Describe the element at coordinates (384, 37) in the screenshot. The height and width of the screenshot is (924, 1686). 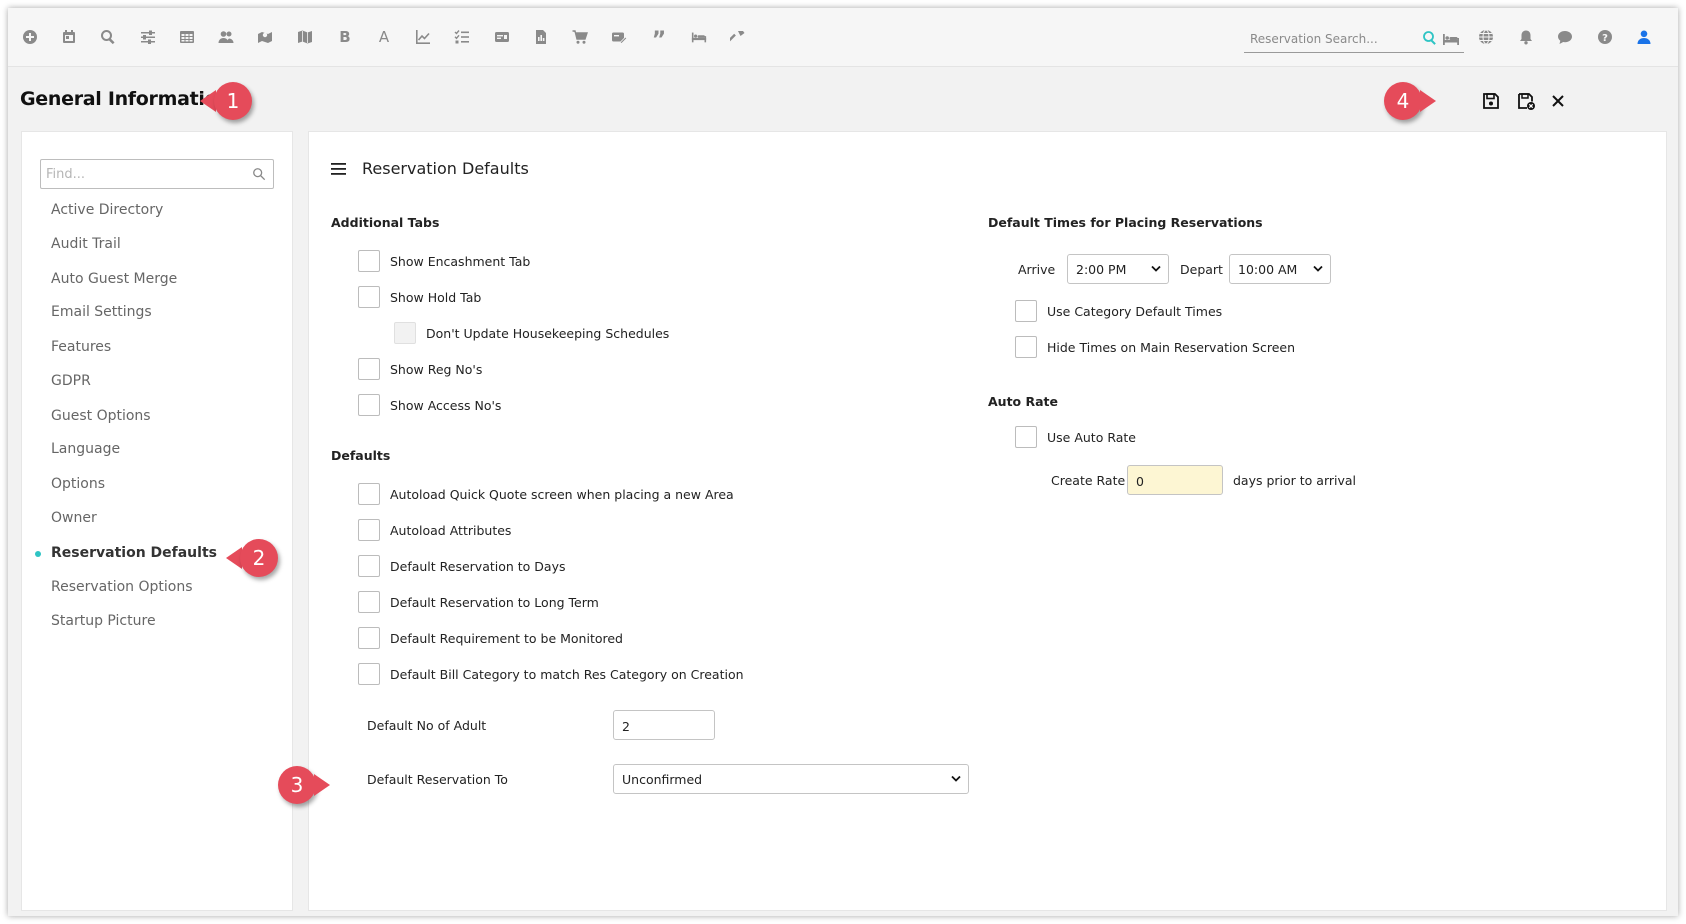
I see `font-a-icon: A` at that location.